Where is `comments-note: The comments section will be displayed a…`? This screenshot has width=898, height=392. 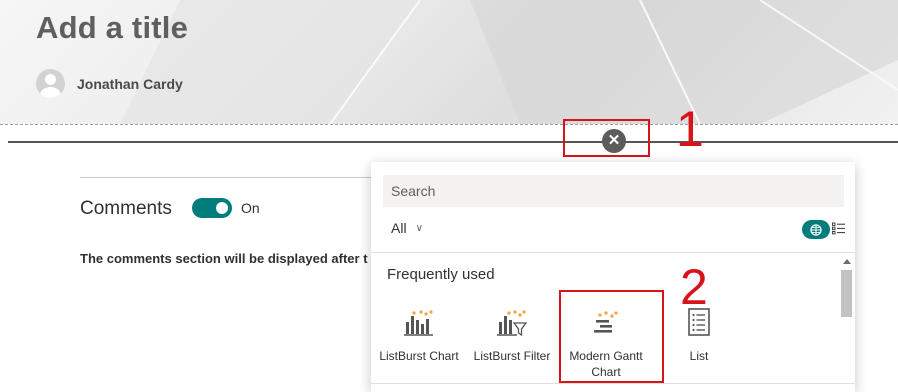
comments-note: The comments section will be displayed a… is located at coordinates (224, 258).